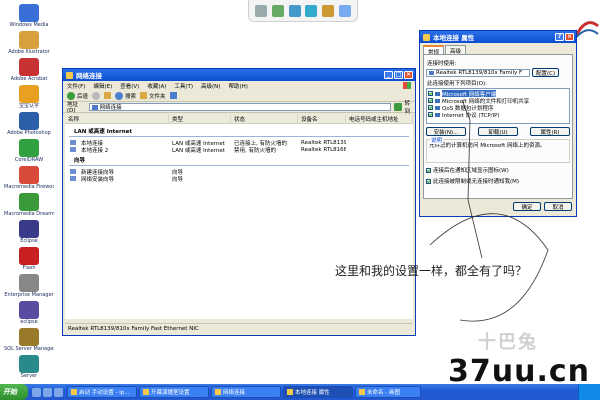 The width and height of the screenshot is (600, 400). Describe the element at coordinates (29, 187) in the screenshot. I see `desktop-icon-label: Macromedia Fireworks` at that location.